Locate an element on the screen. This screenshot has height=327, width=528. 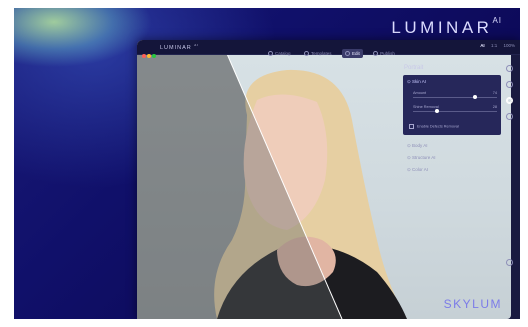
module-header: ⊙ Skin AI is located at coordinates (416, 82).